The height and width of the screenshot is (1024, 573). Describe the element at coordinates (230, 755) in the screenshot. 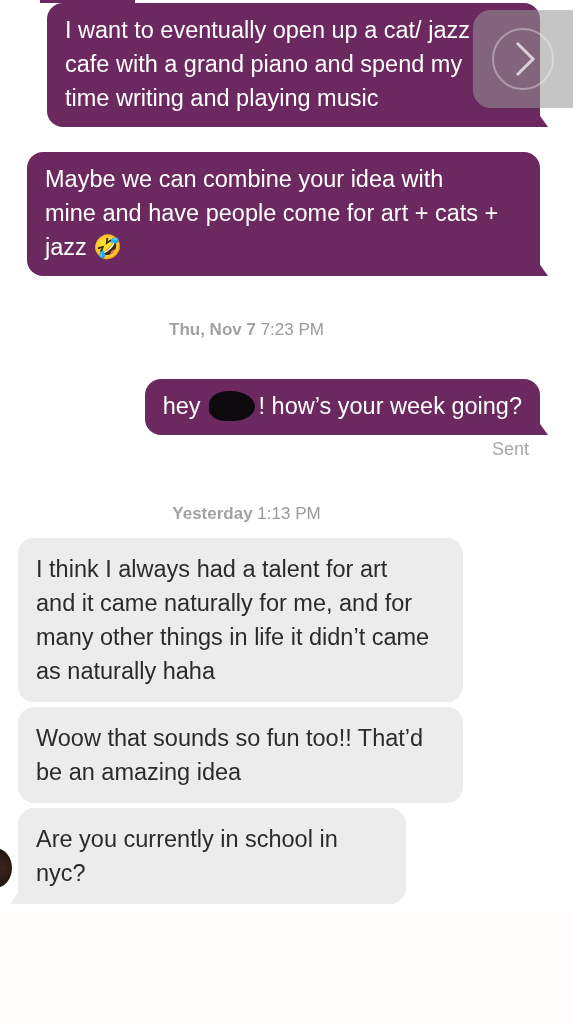

I see `message-text: Woow that sounds so fun too!! That’d be an amazing idea` at that location.